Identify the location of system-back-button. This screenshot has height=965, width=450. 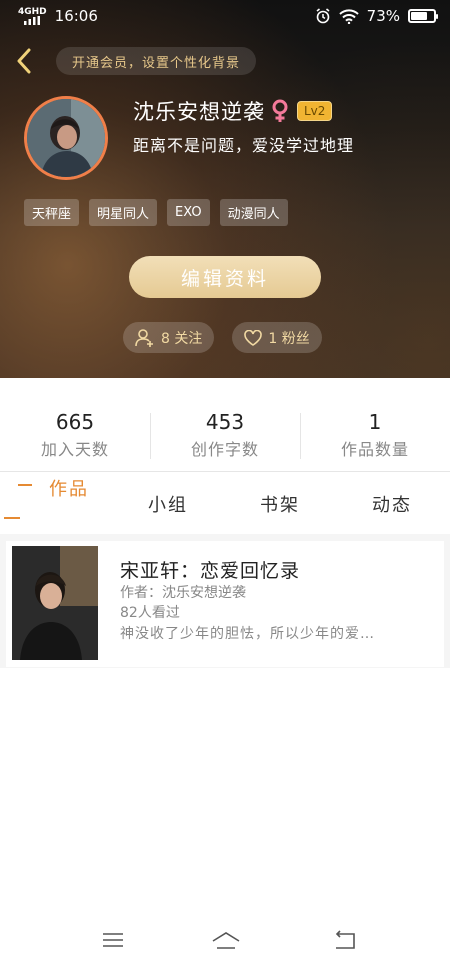
(344, 940).